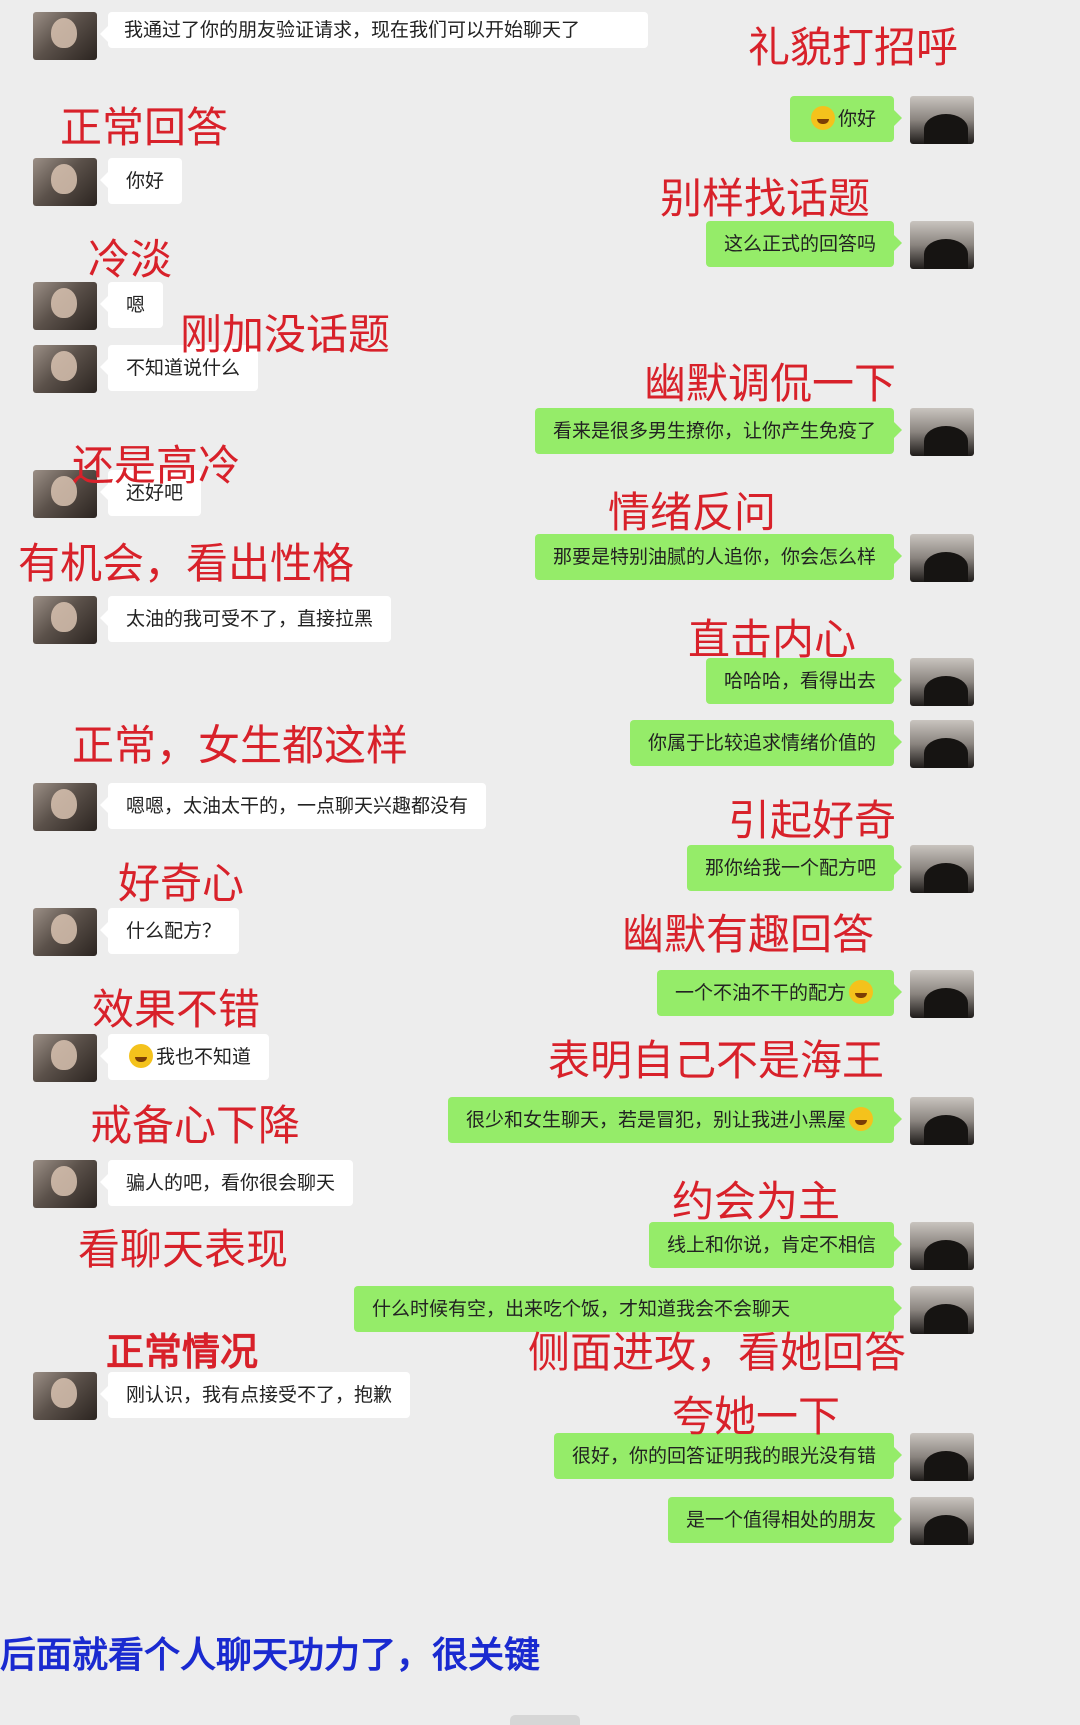 The image size is (1080, 1725). I want to click on message-bubble-left: 你好, so click(141, 181).